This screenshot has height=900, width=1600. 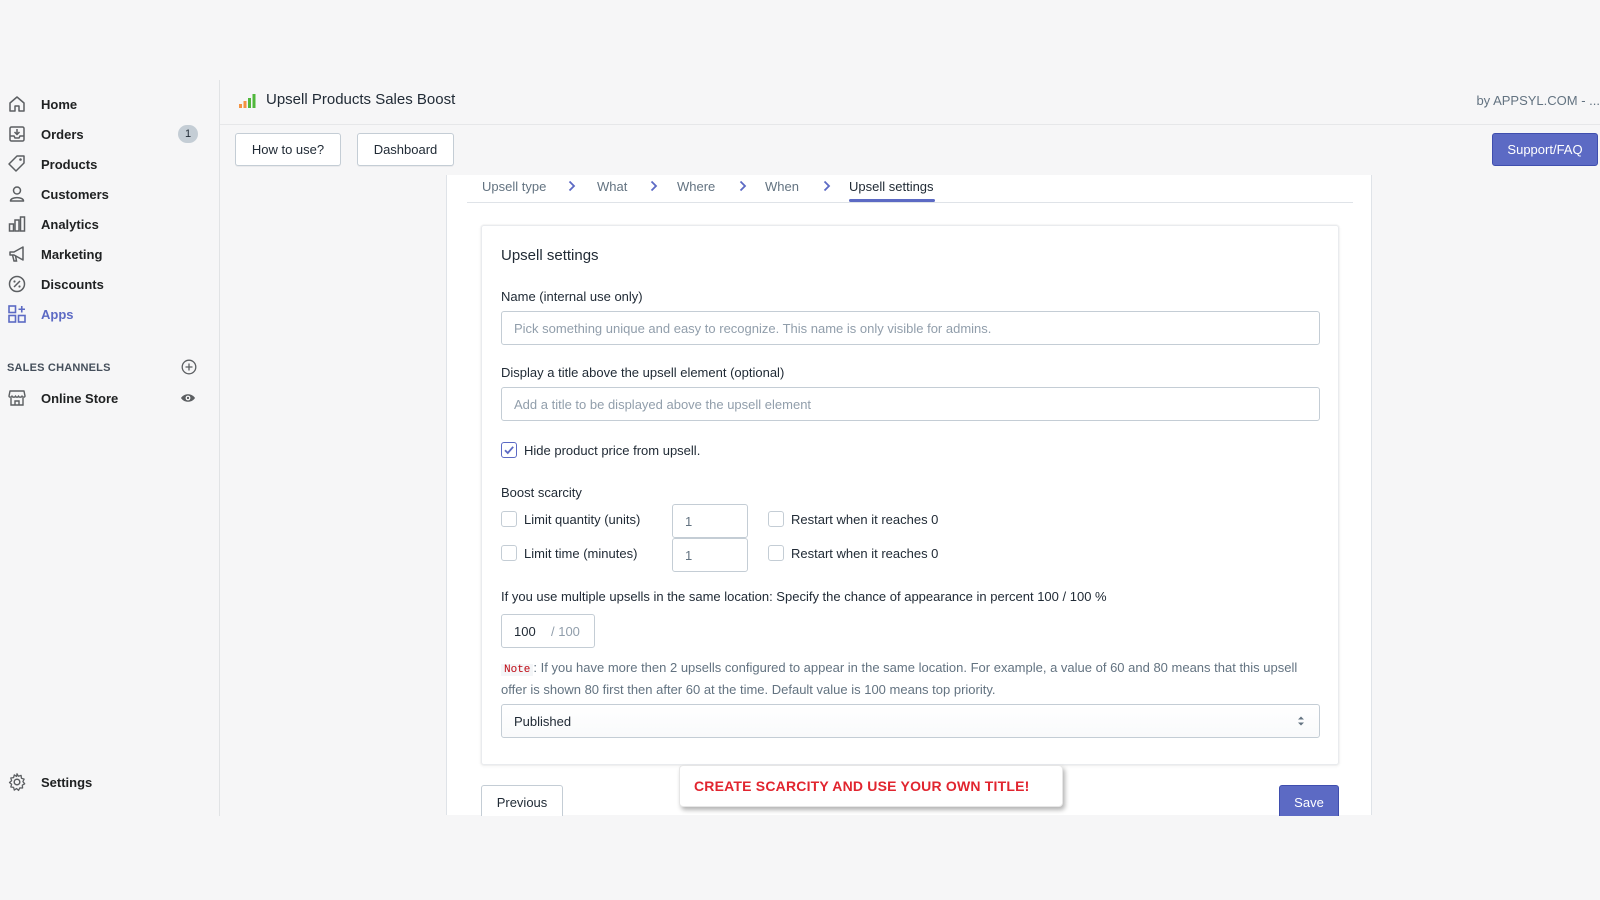 I want to click on active-step-indicator, so click(x=892, y=200).